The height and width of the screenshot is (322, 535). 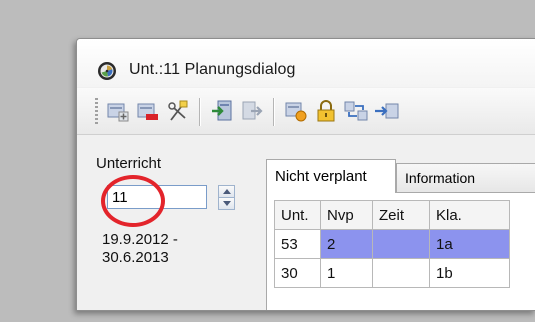 I want to click on new-lesson-icon, so click(x=118, y=111).